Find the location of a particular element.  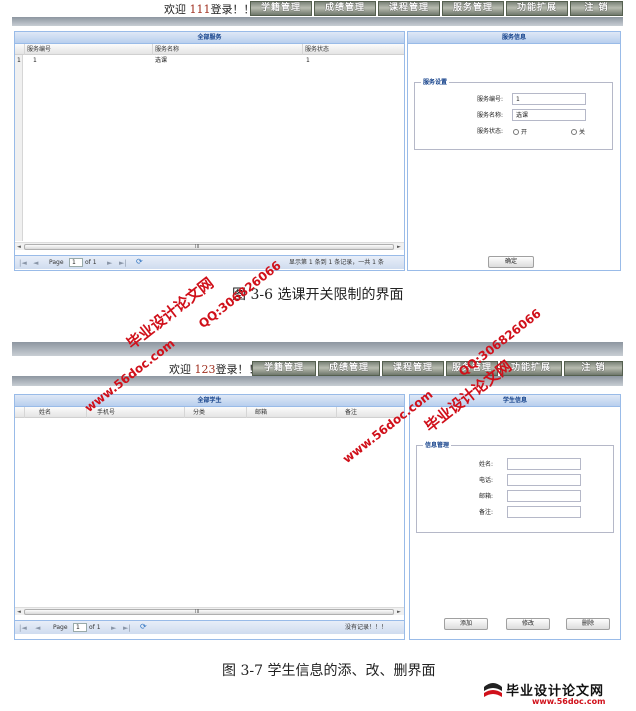

bottom-nav-tab-grades: 成绩管理 is located at coordinates (349, 368).